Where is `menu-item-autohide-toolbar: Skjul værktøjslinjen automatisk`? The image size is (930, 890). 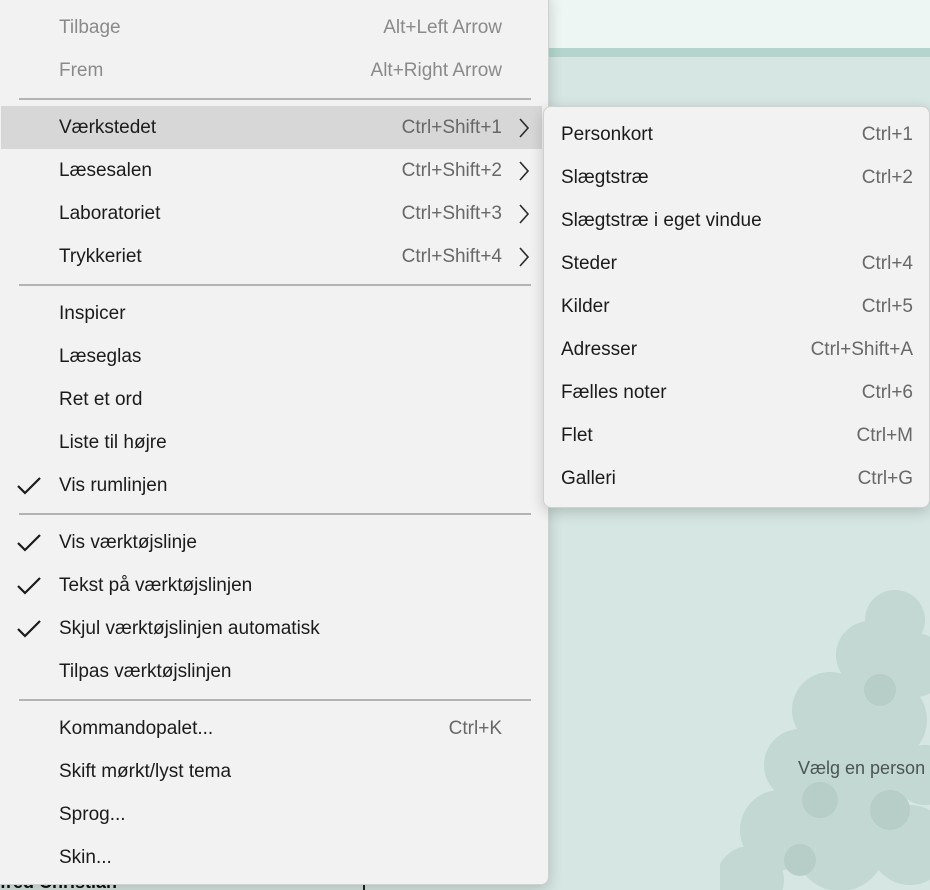
menu-item-autohide-toolbar: Skjul værktøjslinjen automatisk is located at coordinates (271, 628).